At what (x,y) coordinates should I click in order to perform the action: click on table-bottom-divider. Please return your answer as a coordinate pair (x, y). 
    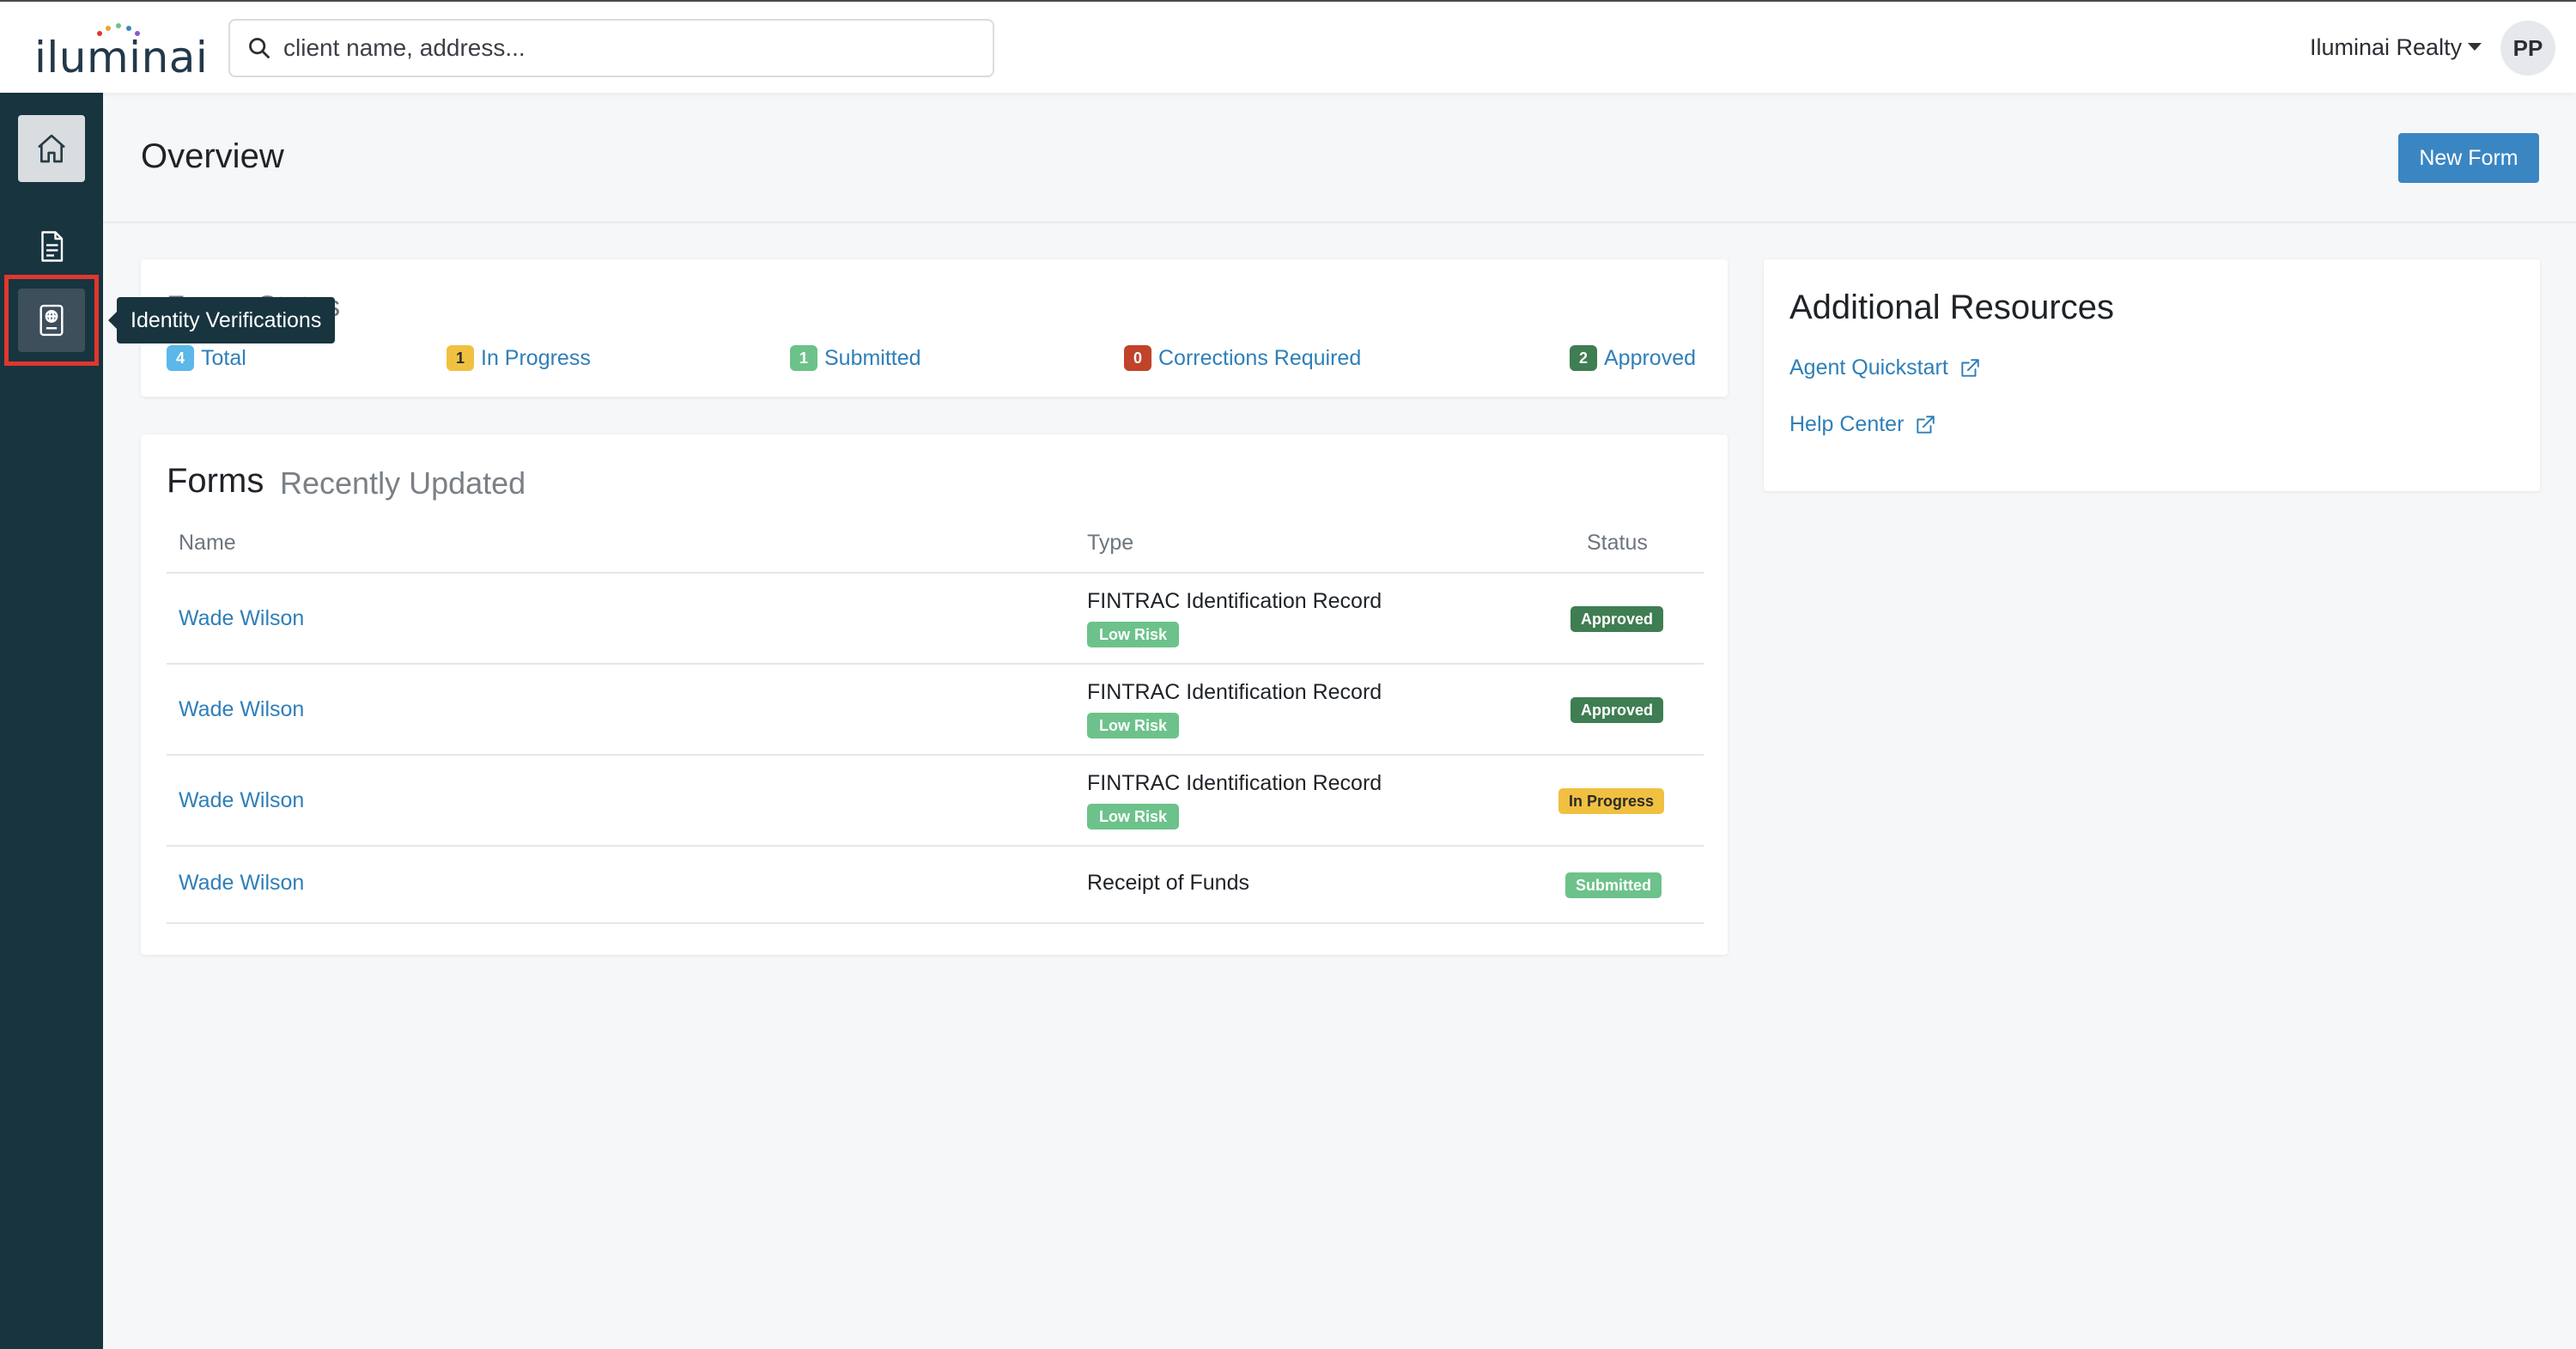
    Looking at the image, I should click on (936, 923).